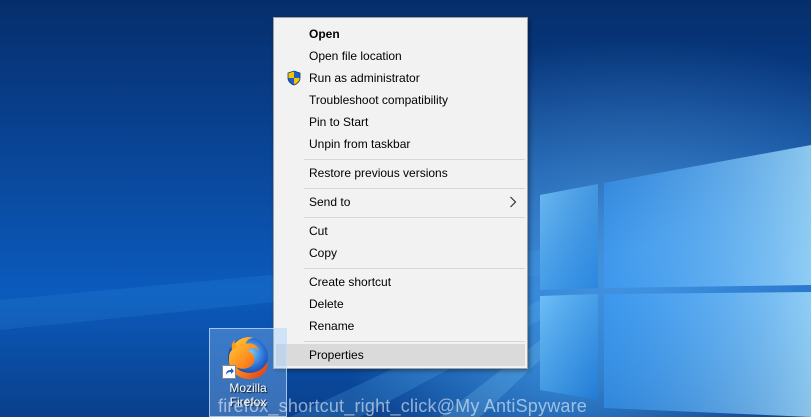  I want to click on menu-item-label: Cut, so click(318, 231).